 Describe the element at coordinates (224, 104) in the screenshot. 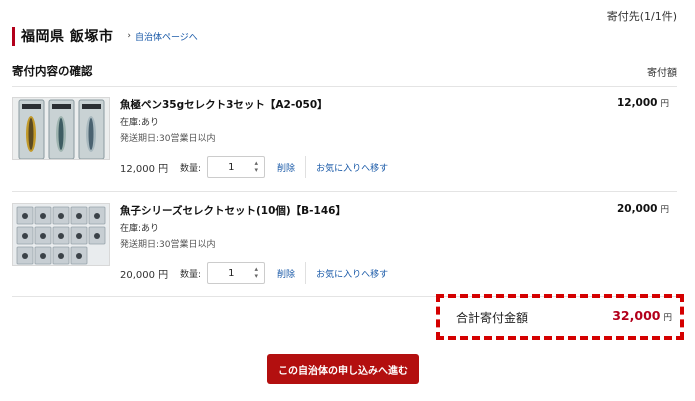

I see `product-name: 魚極ペン35gセレクト3セット【A2-050】` at that location.